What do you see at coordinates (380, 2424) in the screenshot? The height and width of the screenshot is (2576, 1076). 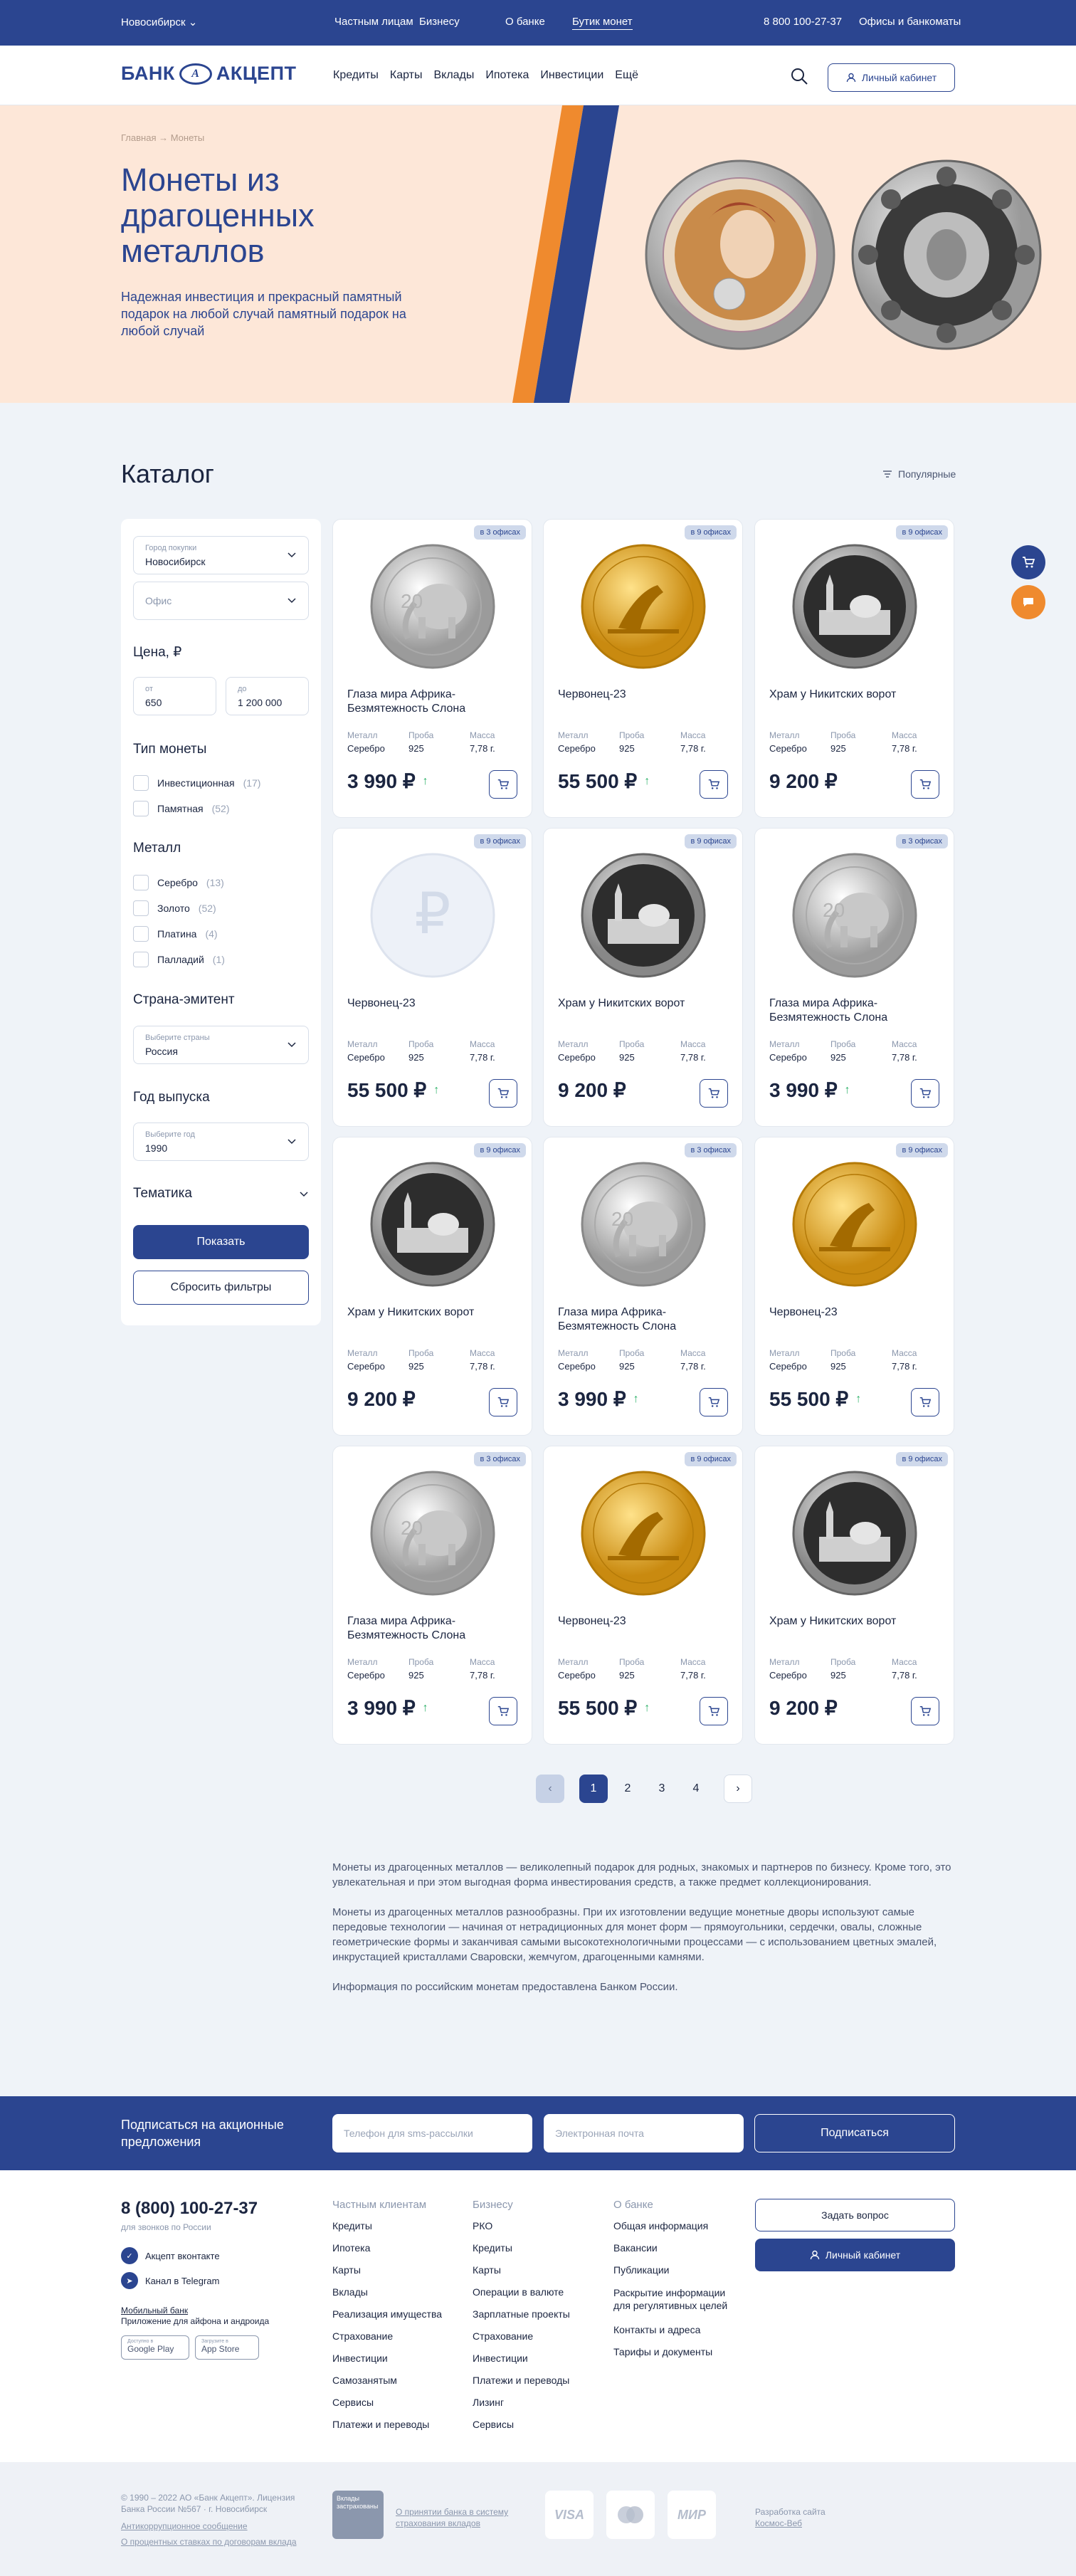 I see `footer-link: Платежи и переводы` at bounding box center [380, 2424].